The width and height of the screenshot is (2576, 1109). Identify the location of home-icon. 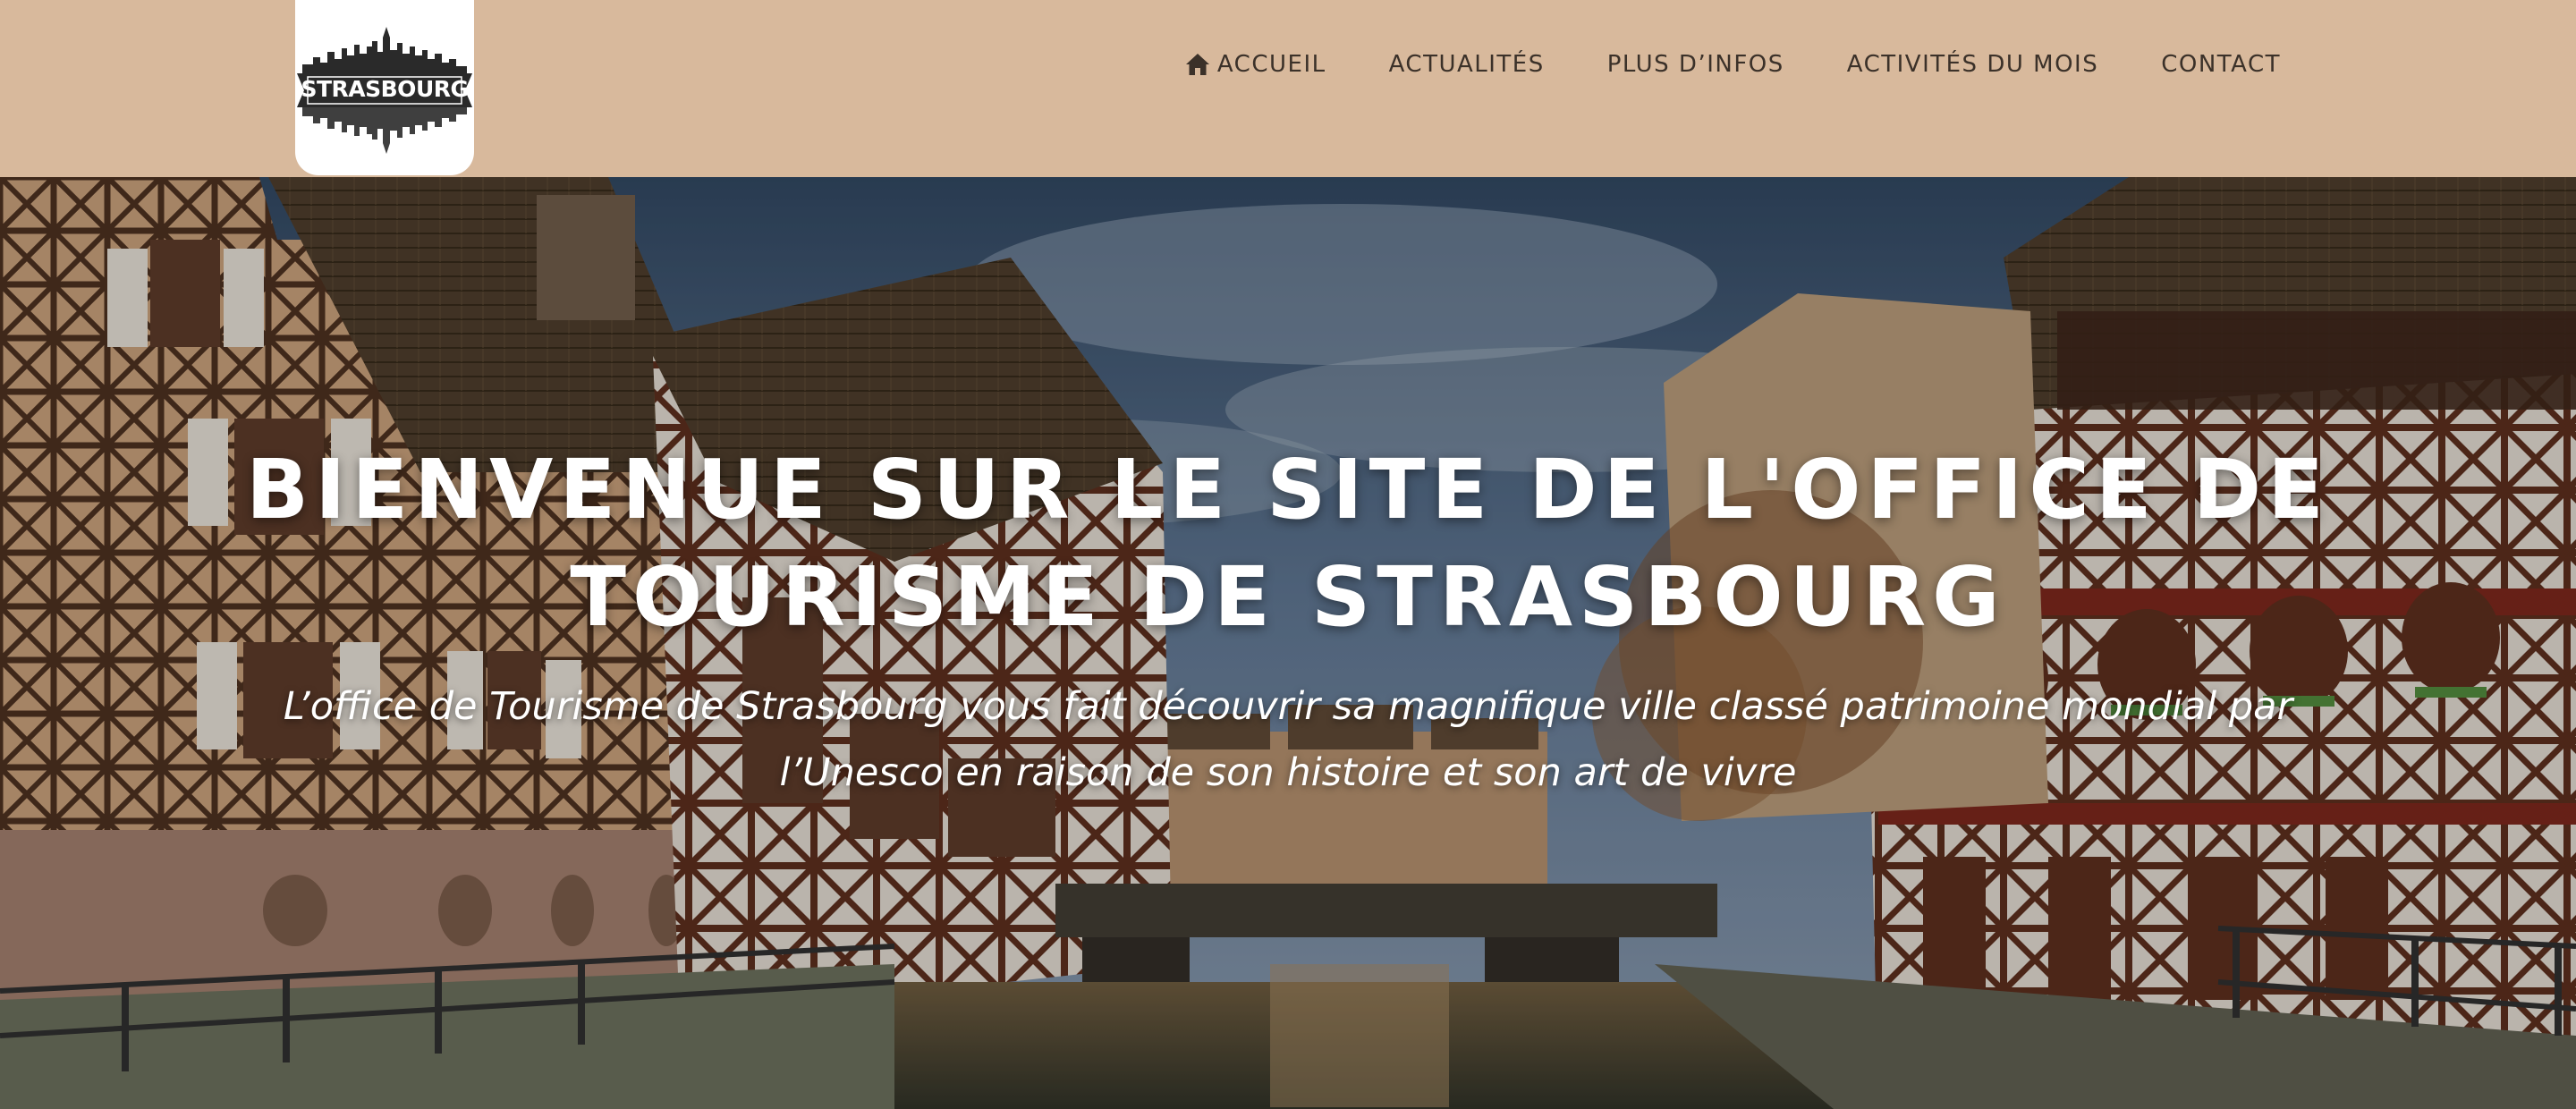
(1197, 64).